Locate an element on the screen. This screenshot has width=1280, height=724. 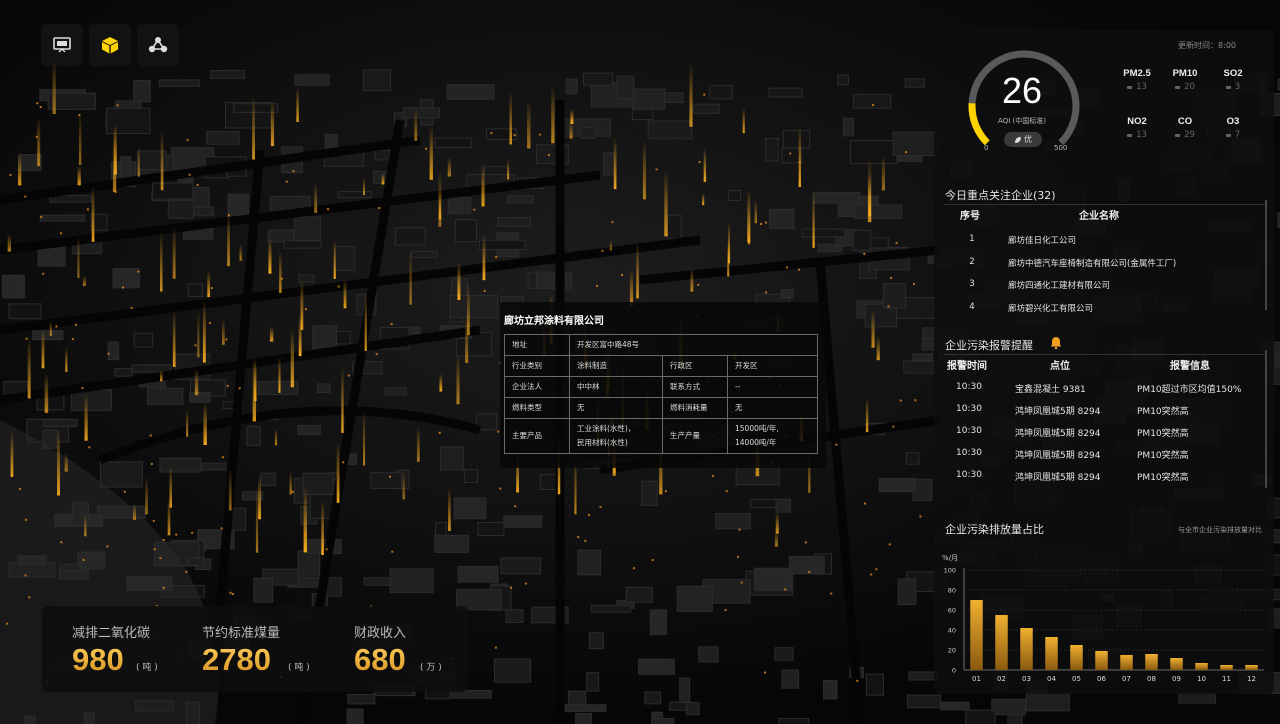
pollutant-value: 20 is located at coordinates (1189, 87).